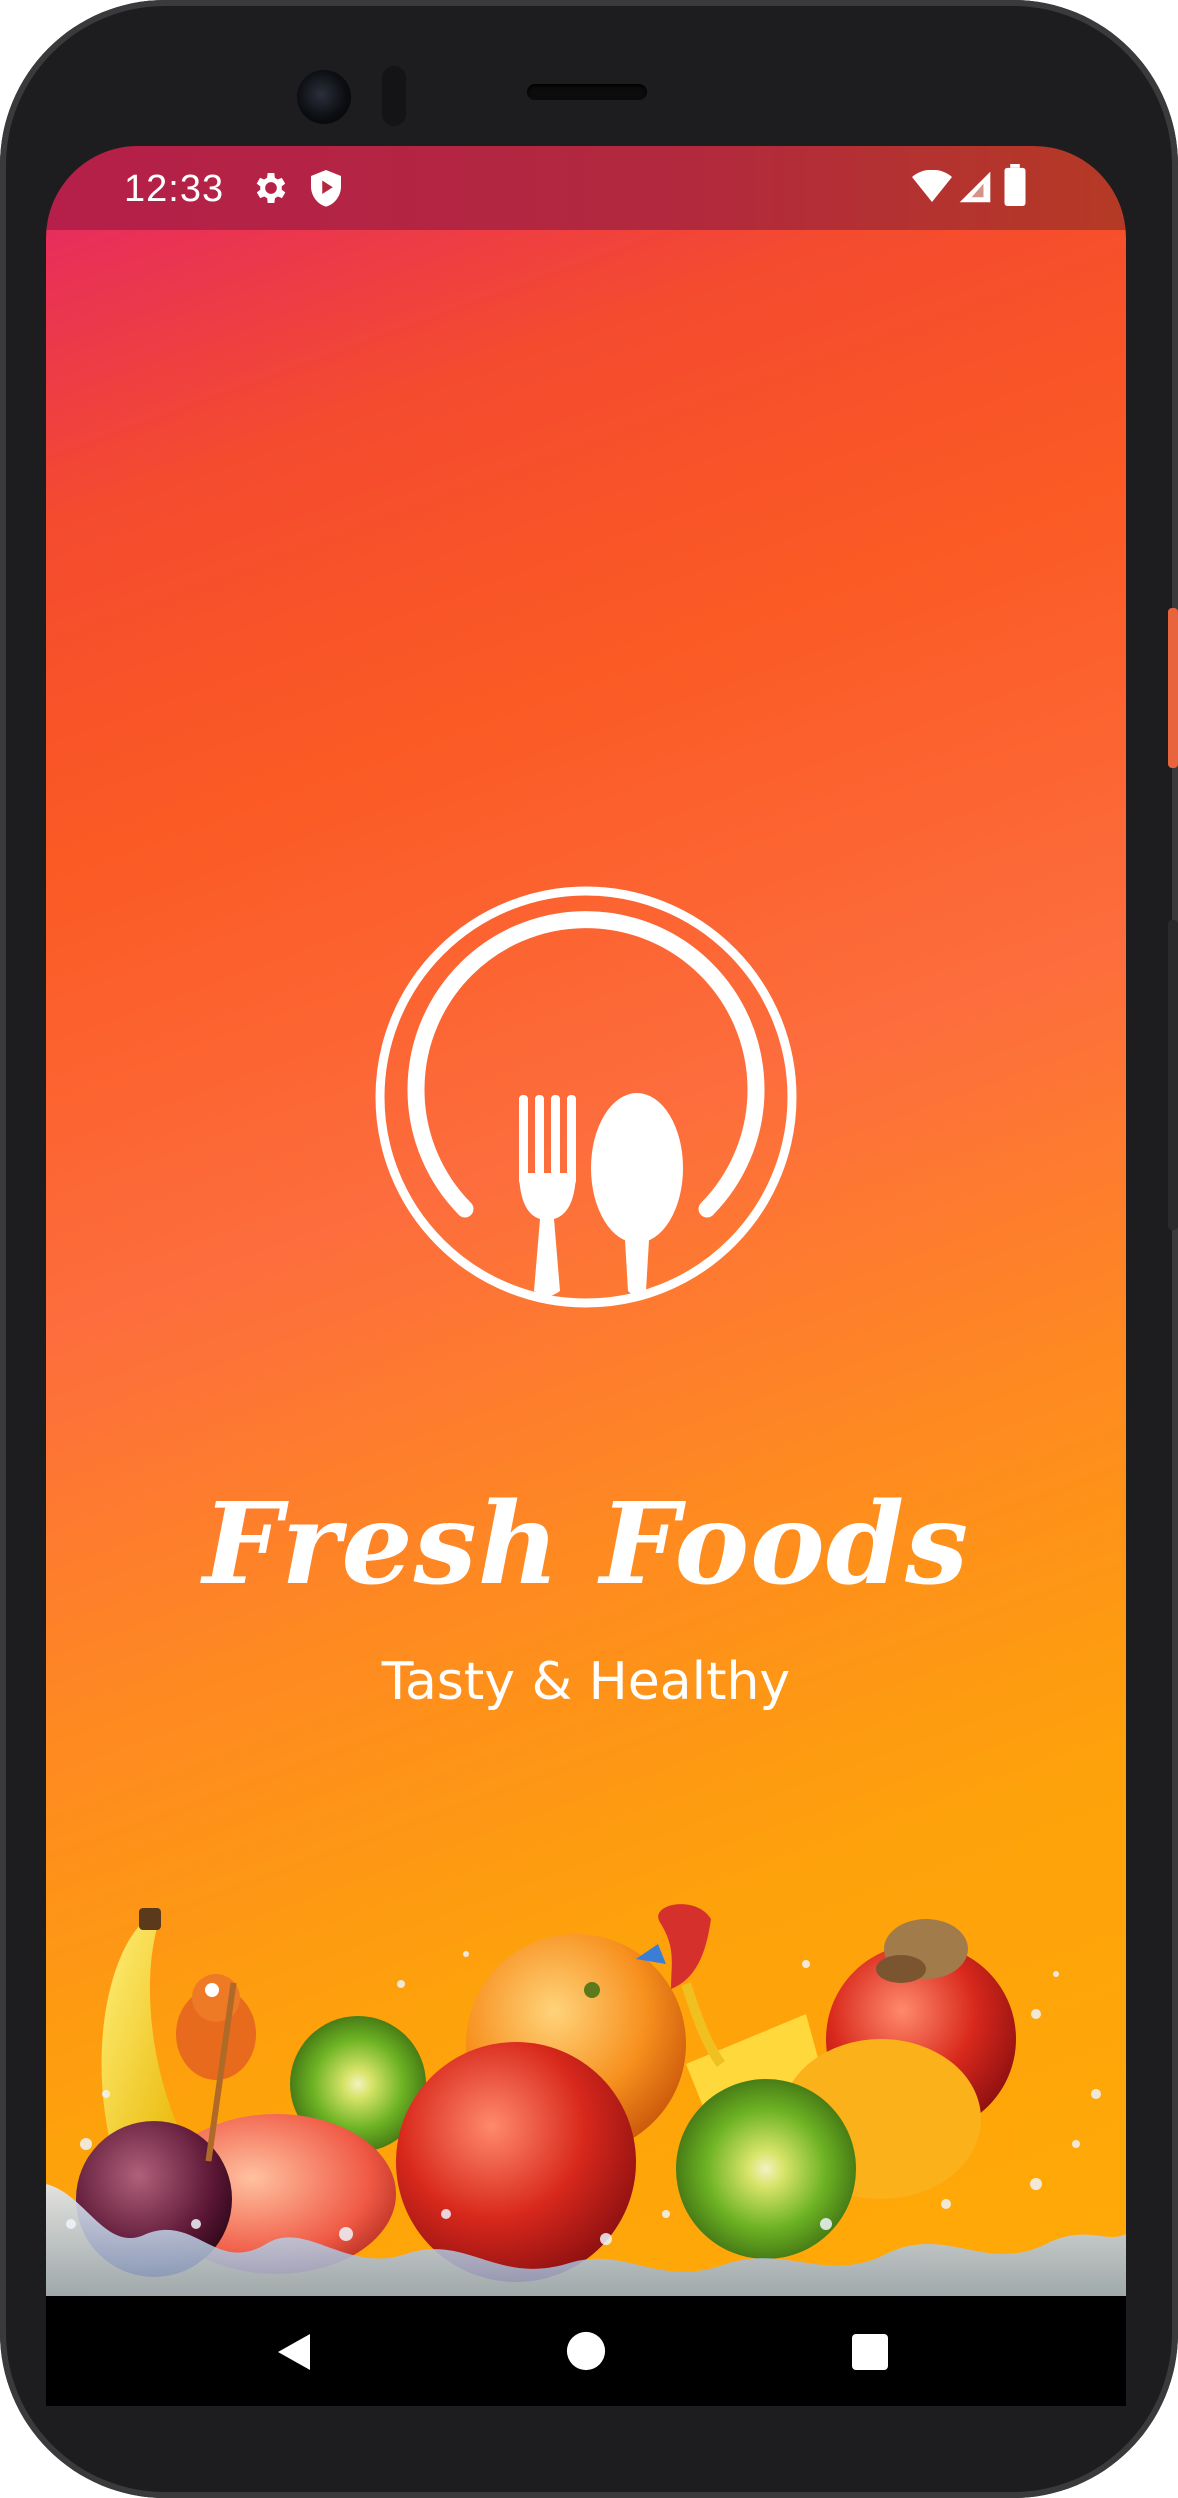 Image resolution: width=1178 pixels, height=2498 pixels. What do you see at coordinates (1173, 1075) in the screenshot?
I see `volume-rocker` at bounding box center [1173, 1075].